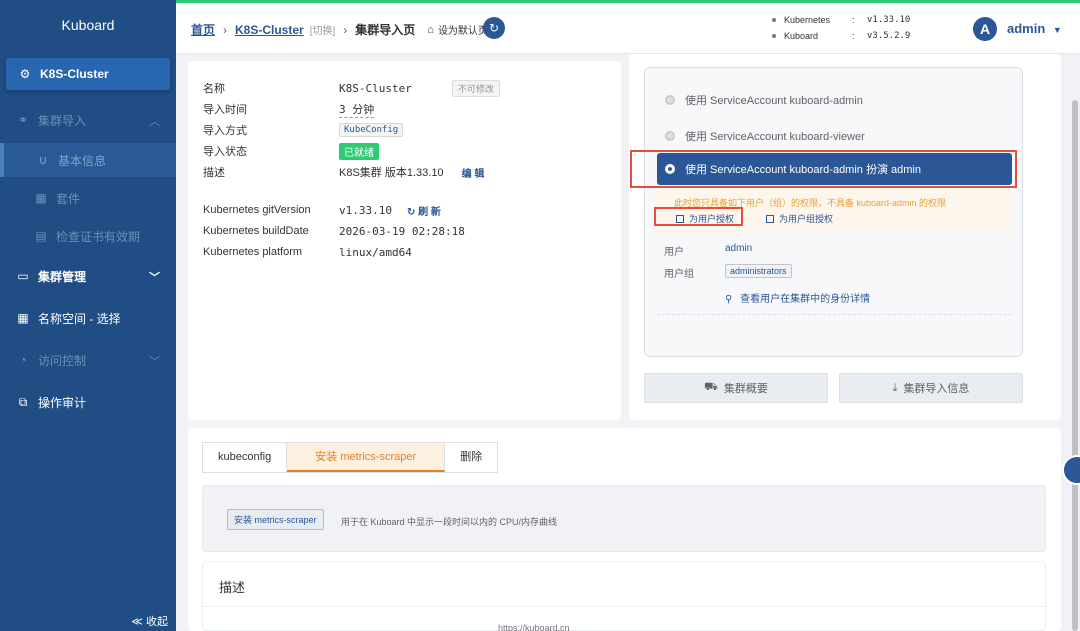 This screenshot has width=1080, height=631. I want to click on info-value: 3 分钟, so click(357, 110).